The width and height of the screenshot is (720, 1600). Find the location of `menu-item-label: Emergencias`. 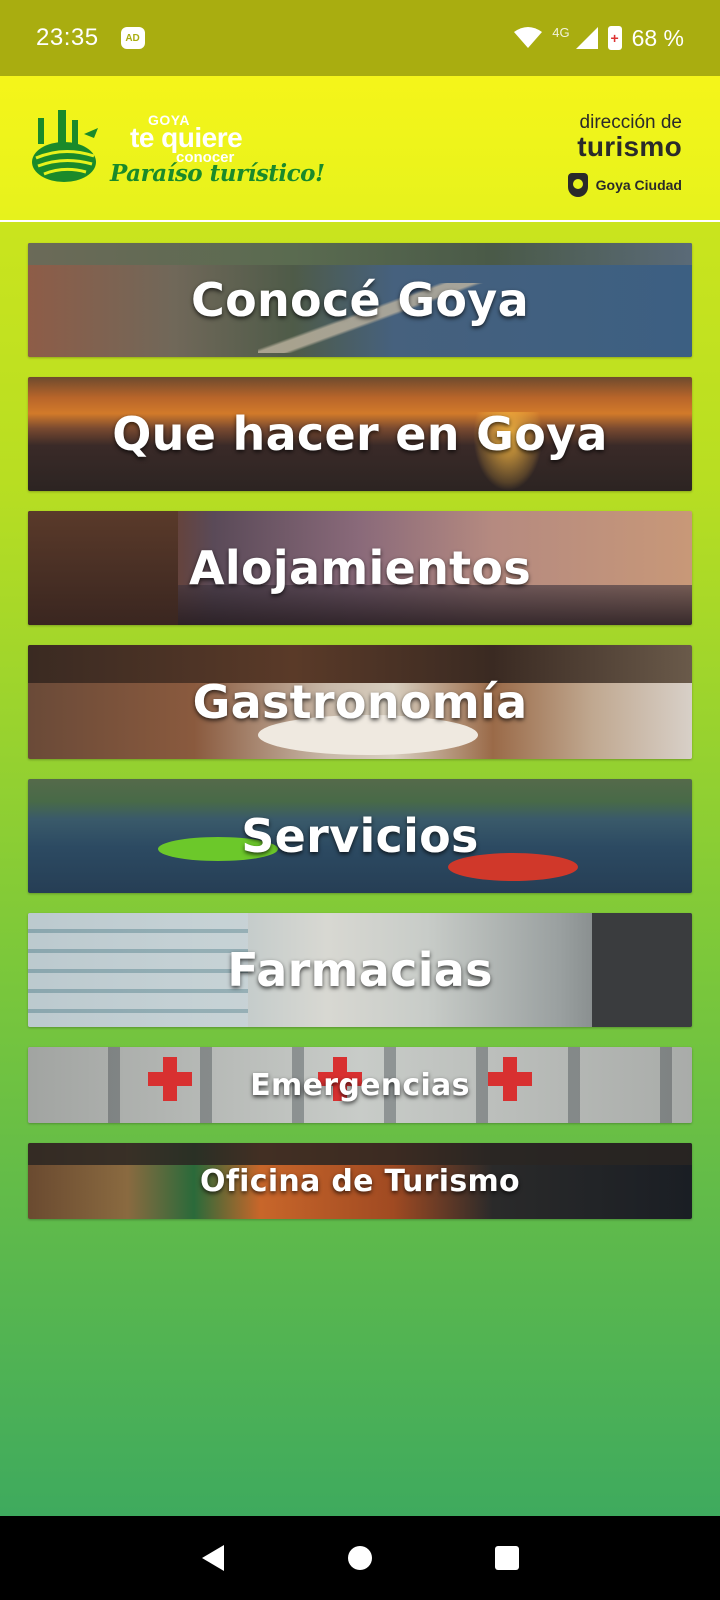

menu-item-label: Emergencias is located at coordinates (360, 1085).